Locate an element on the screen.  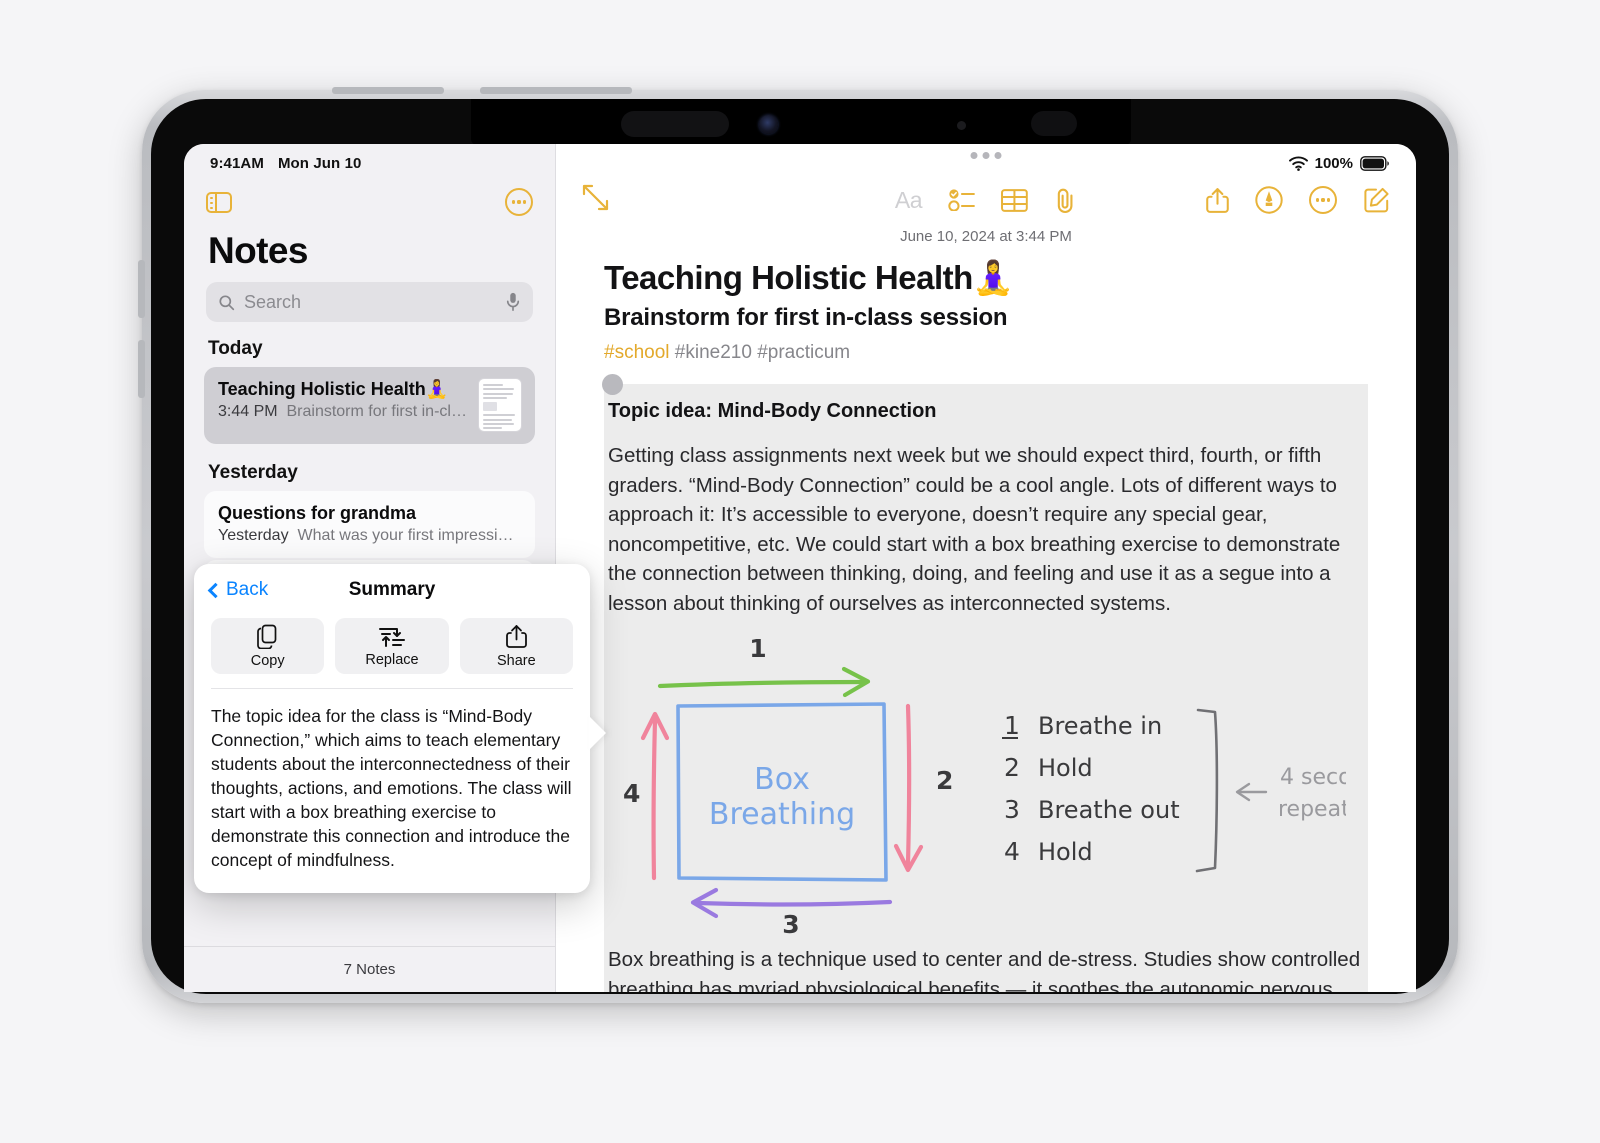
expand-diagonal-icon is located at coordinates (595, 197).